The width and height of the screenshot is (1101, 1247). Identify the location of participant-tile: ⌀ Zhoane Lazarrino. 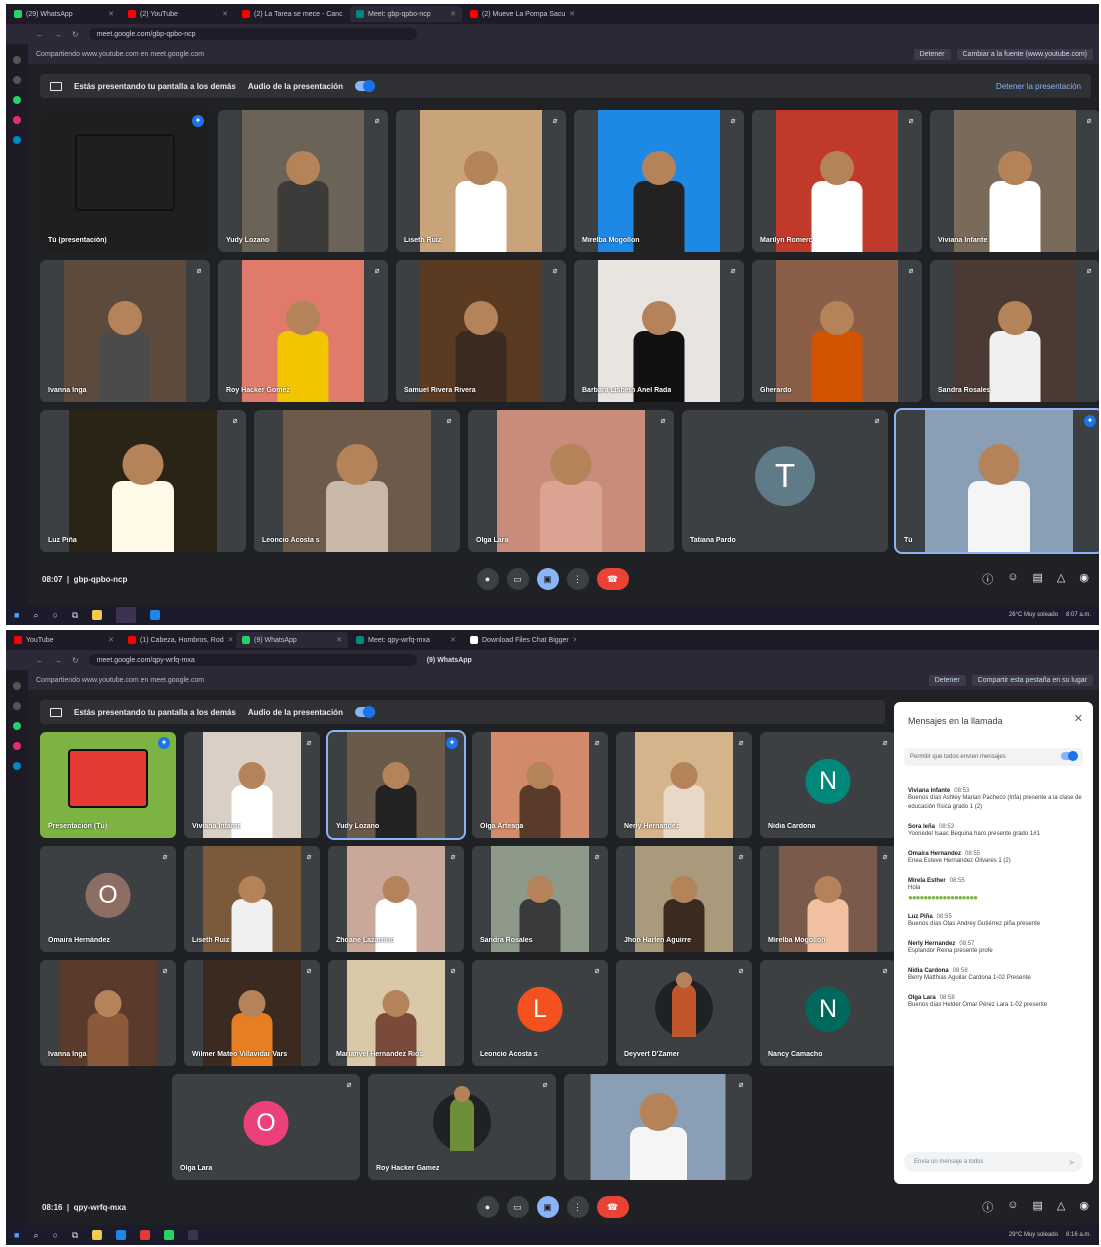
(396, 899).